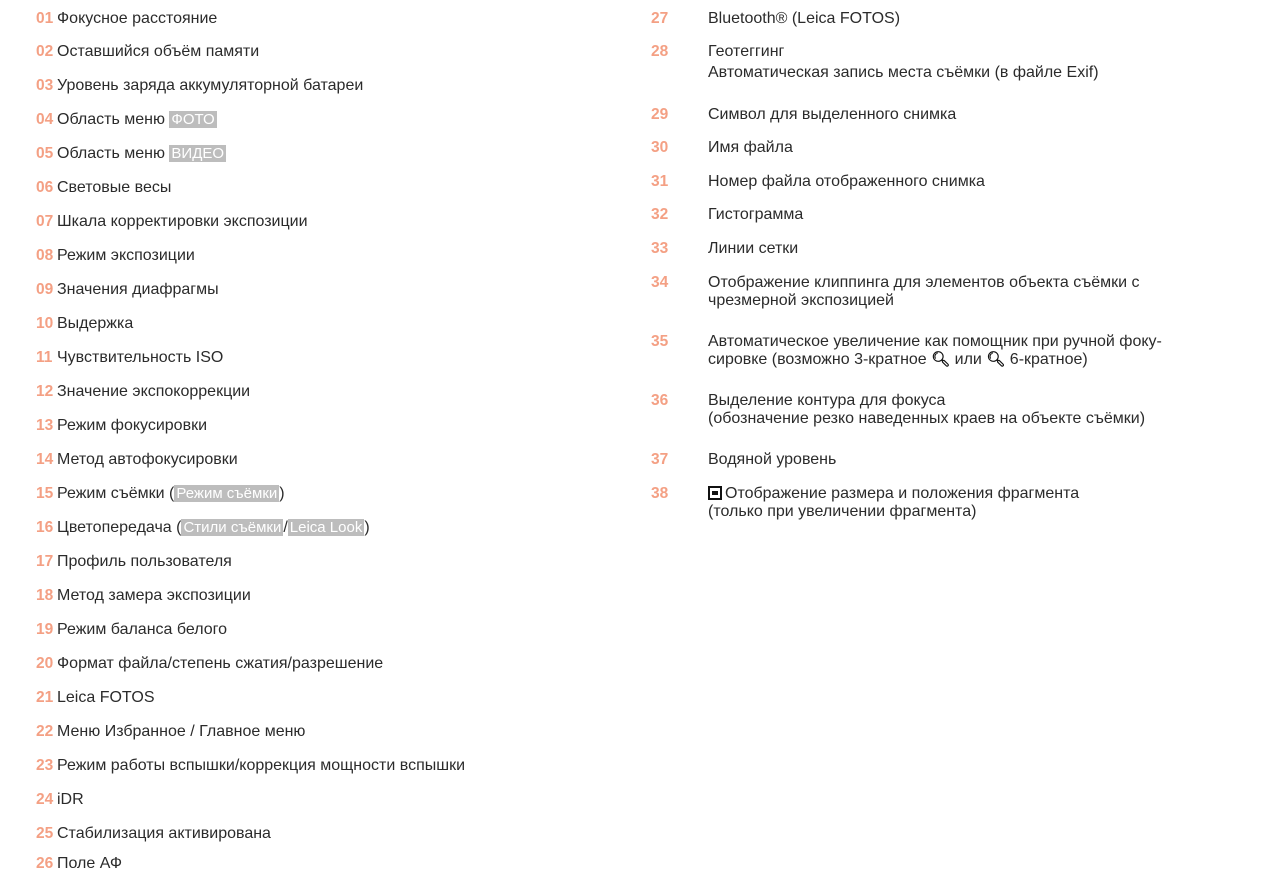  What do you see at coordinates (154, 595) in the screenshot?
I see `item-text: Метод замера экспозиции` at bounding box center [154, 595].